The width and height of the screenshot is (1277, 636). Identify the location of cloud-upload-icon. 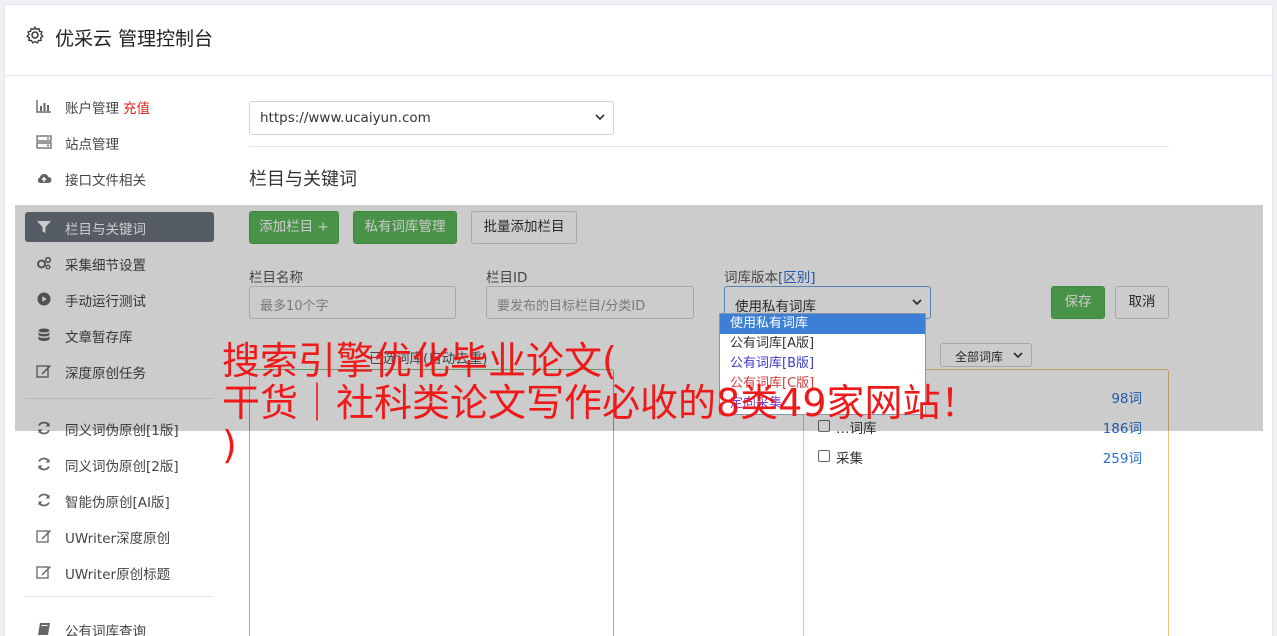
(44, 178).